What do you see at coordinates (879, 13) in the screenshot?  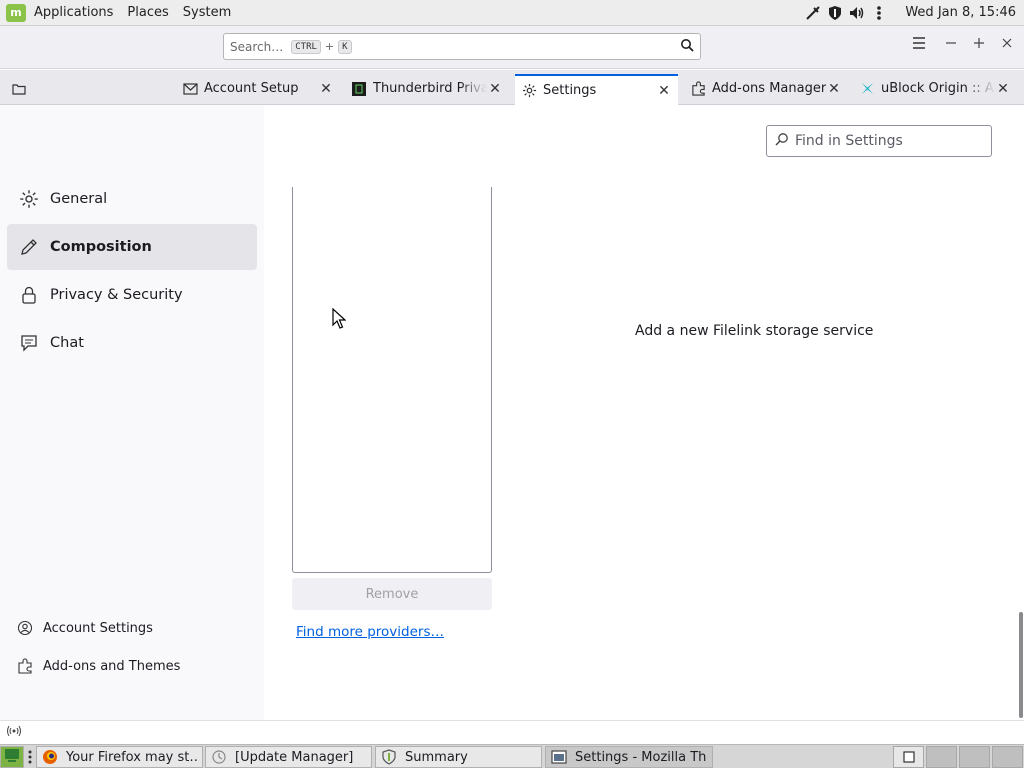 I see `more-vertical-icon` at bounding box center [879, 13].